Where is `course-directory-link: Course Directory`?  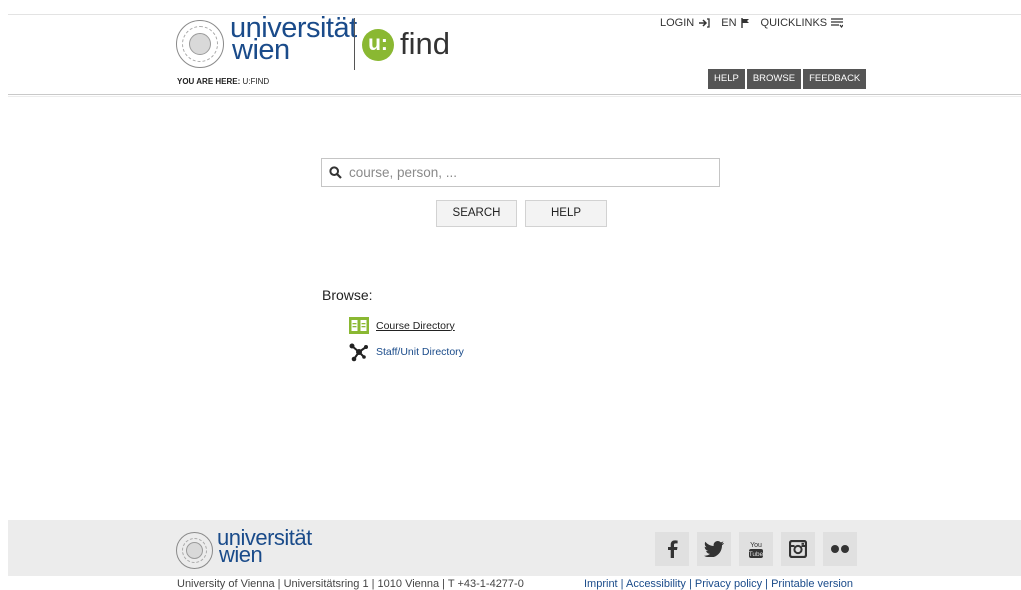 course-directory-link: Course Directory is located at coordinates (415, 326).